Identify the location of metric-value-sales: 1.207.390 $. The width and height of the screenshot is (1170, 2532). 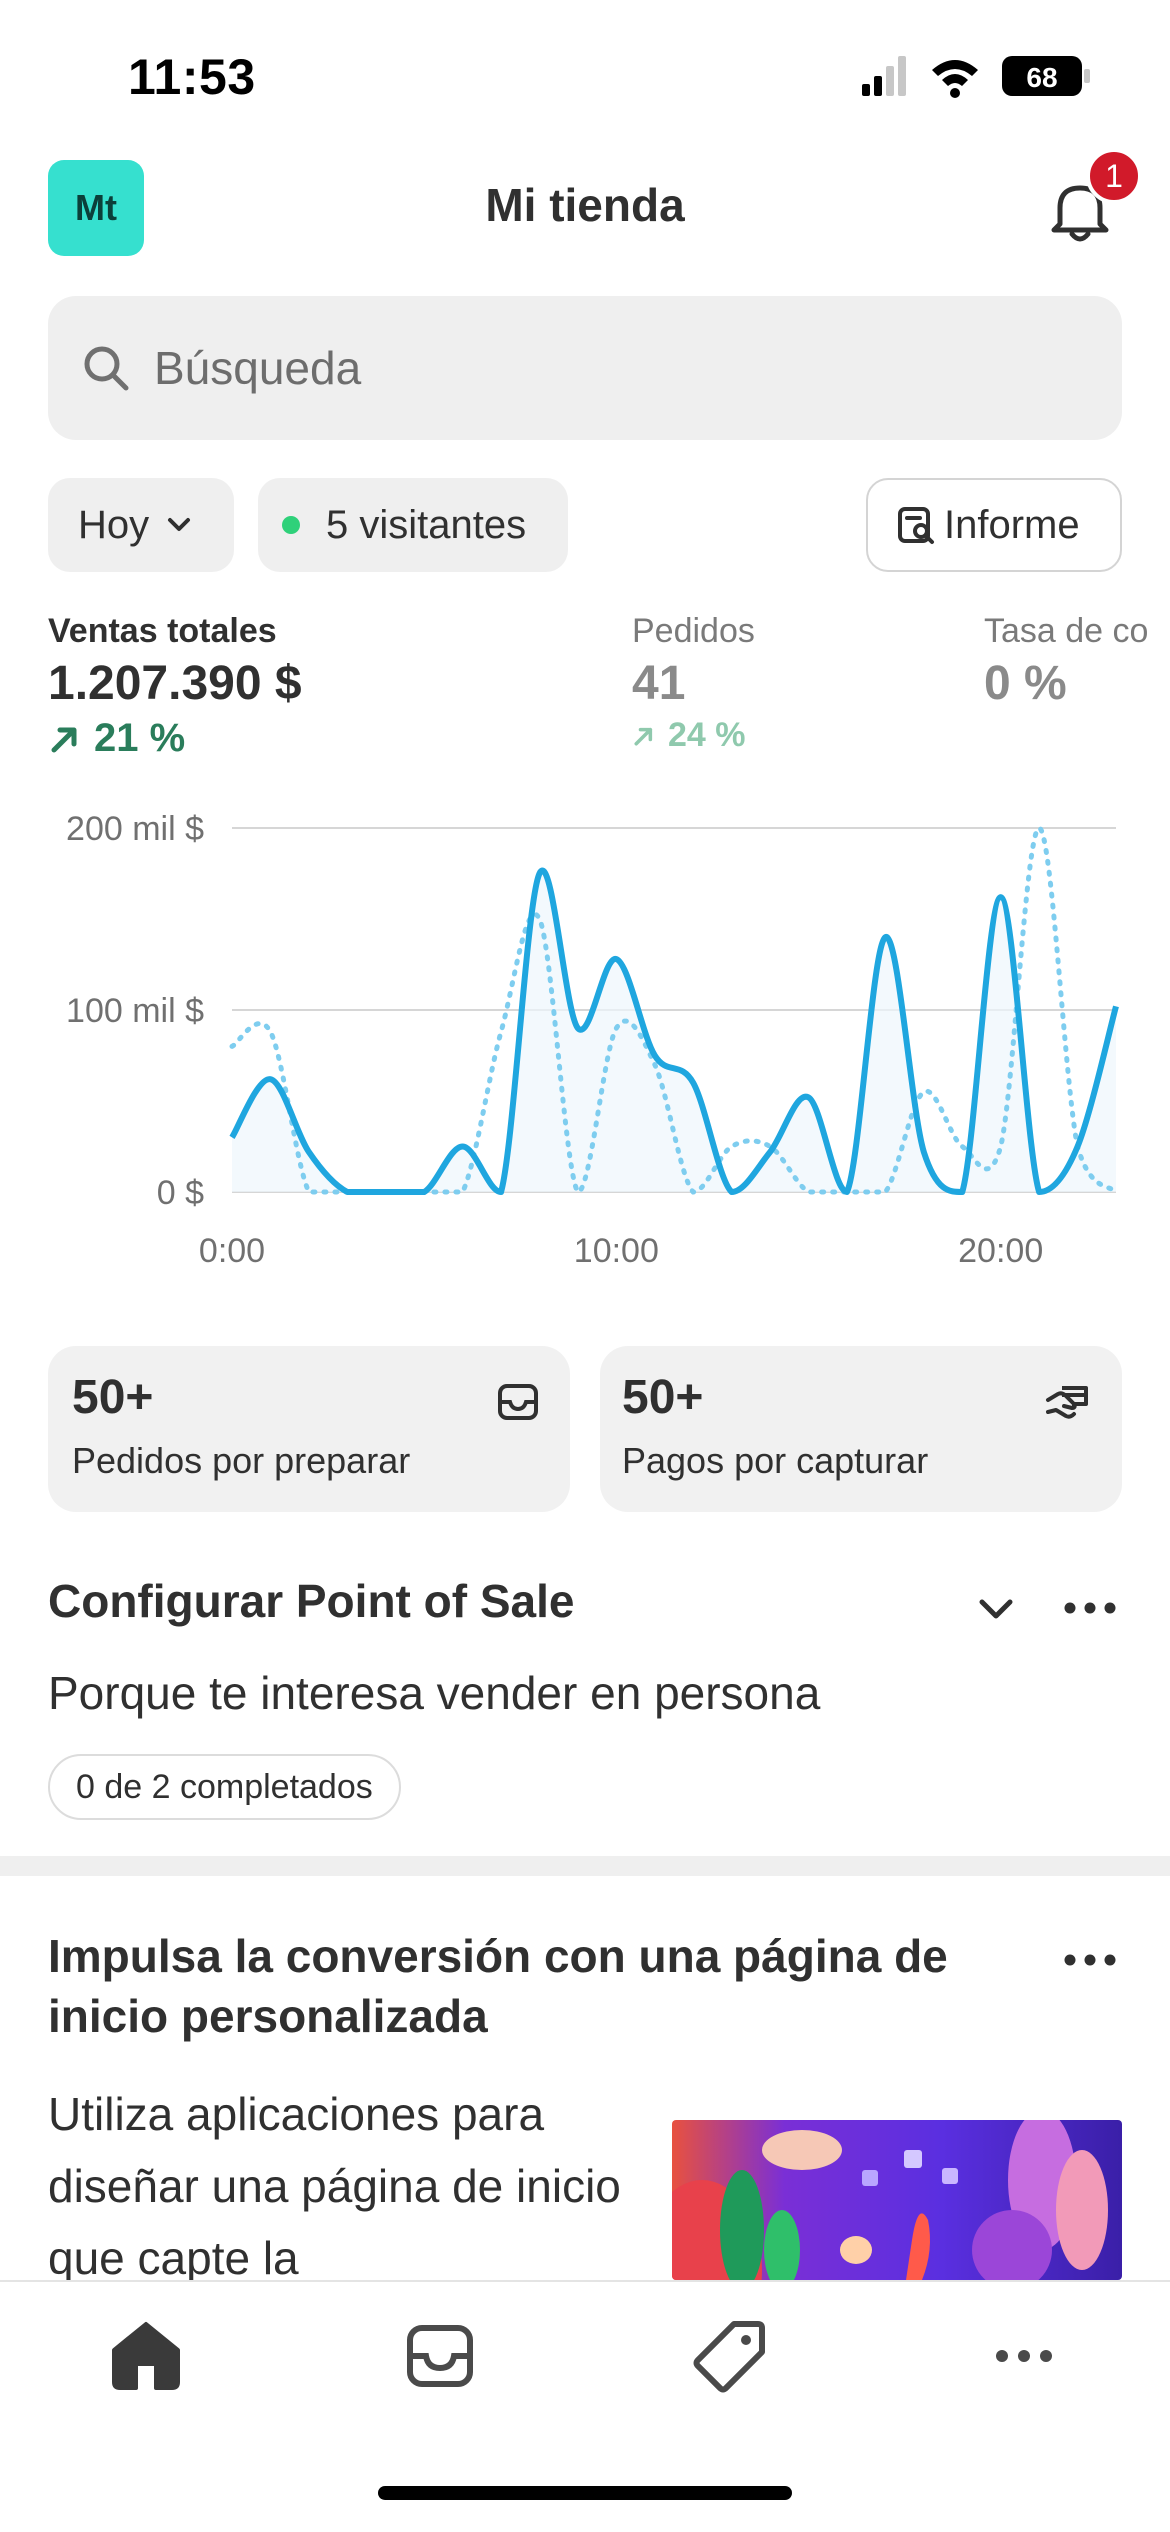
(175, 683).